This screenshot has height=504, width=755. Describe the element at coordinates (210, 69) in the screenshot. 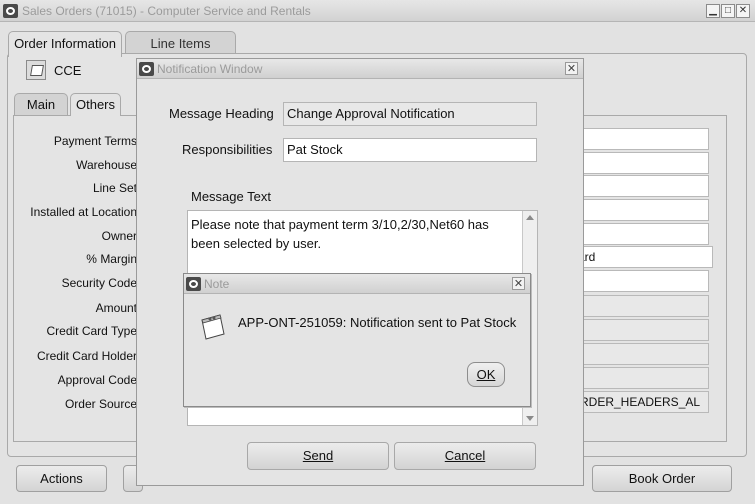

I see `notification-title: Notification Window` at that location.